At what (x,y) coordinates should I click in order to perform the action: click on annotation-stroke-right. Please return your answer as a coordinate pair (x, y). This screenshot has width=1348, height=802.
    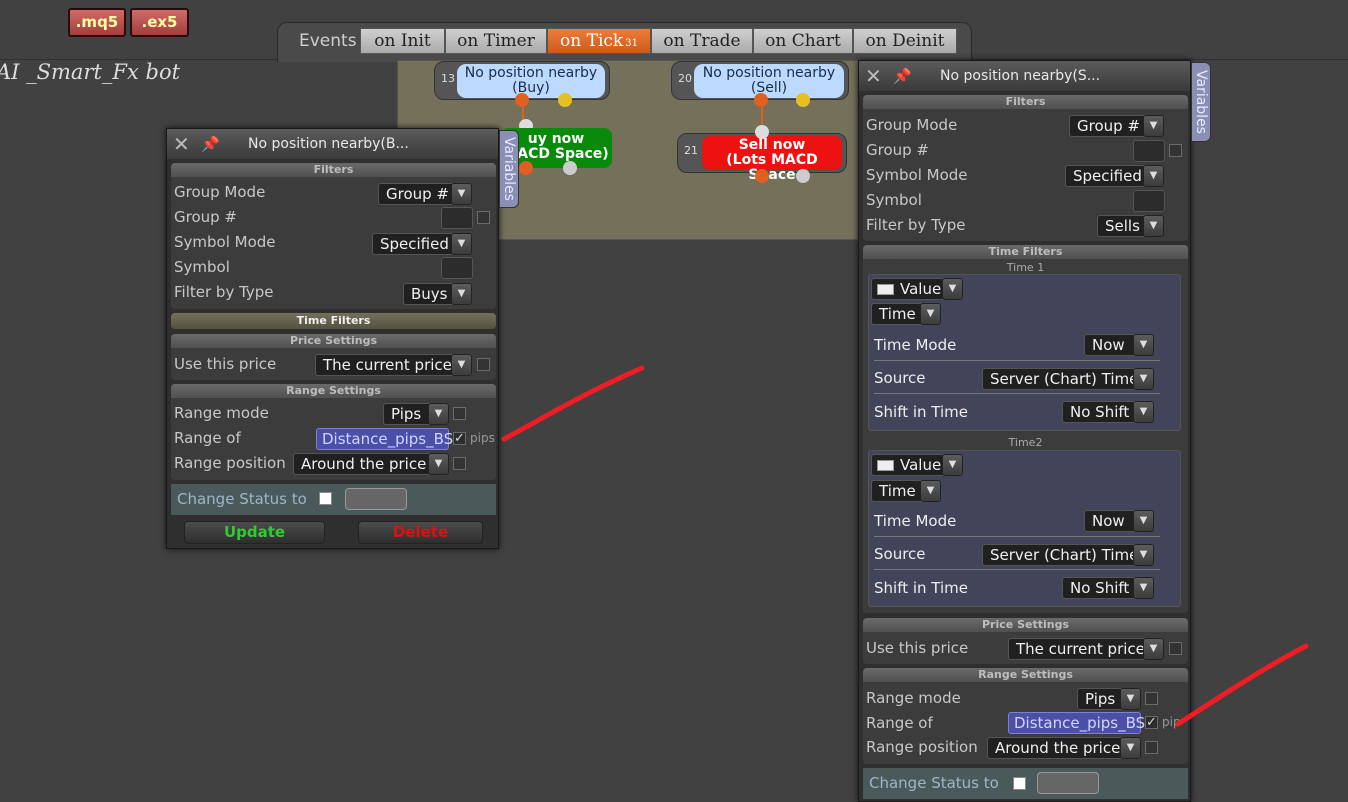
    Looking at the image, I should click on (1242, 685).